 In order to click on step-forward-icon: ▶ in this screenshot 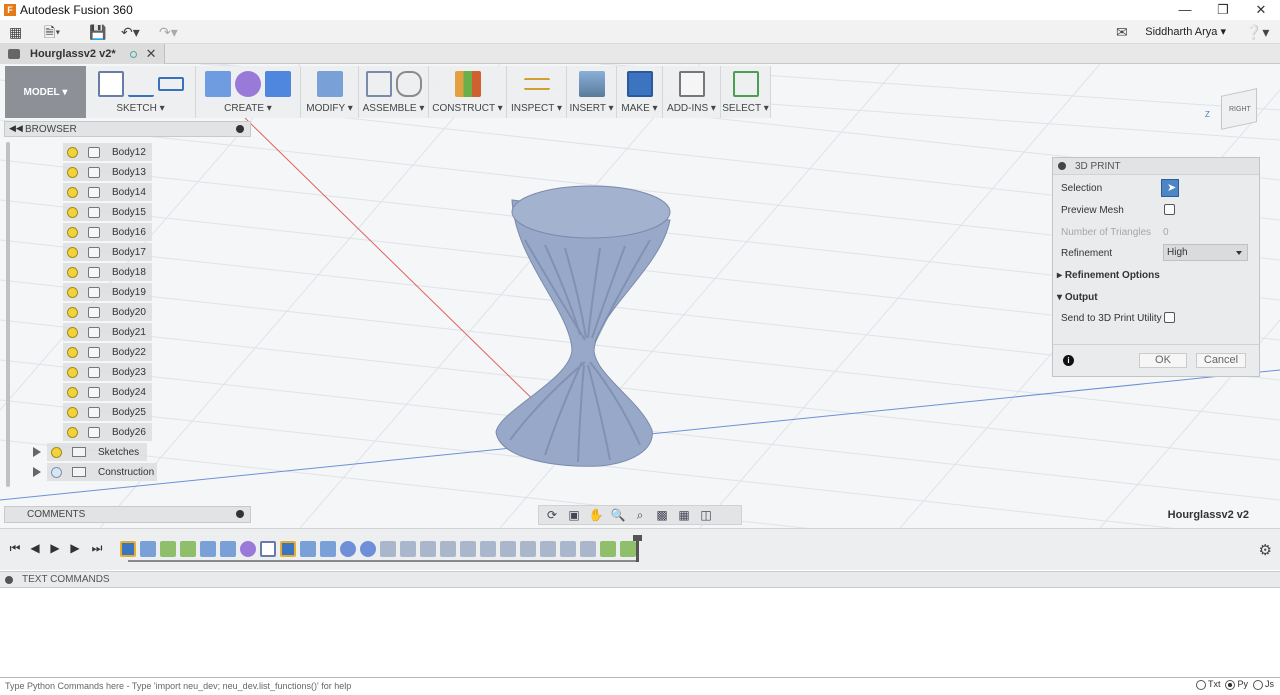, I will do `click(75, 548)`.